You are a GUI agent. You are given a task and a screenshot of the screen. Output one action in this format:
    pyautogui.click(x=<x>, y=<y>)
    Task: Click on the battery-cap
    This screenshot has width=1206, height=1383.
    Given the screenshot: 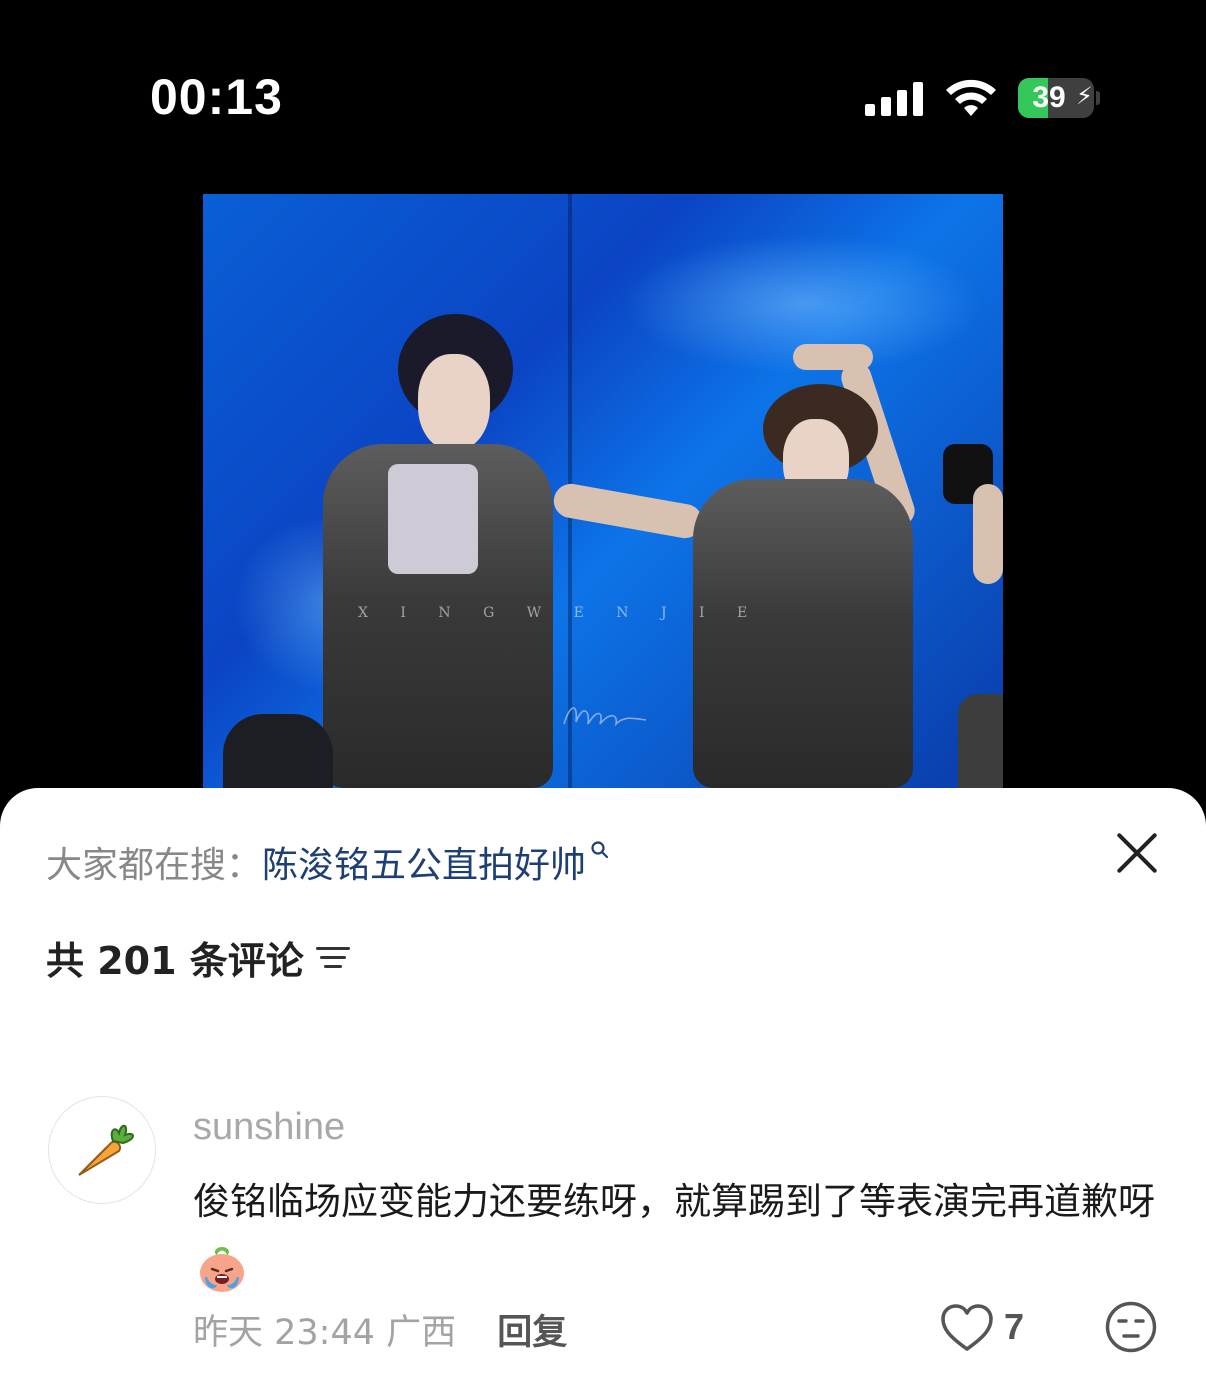 What is the action you would take?
    pyautogui.click(x=1098, y=98)
    